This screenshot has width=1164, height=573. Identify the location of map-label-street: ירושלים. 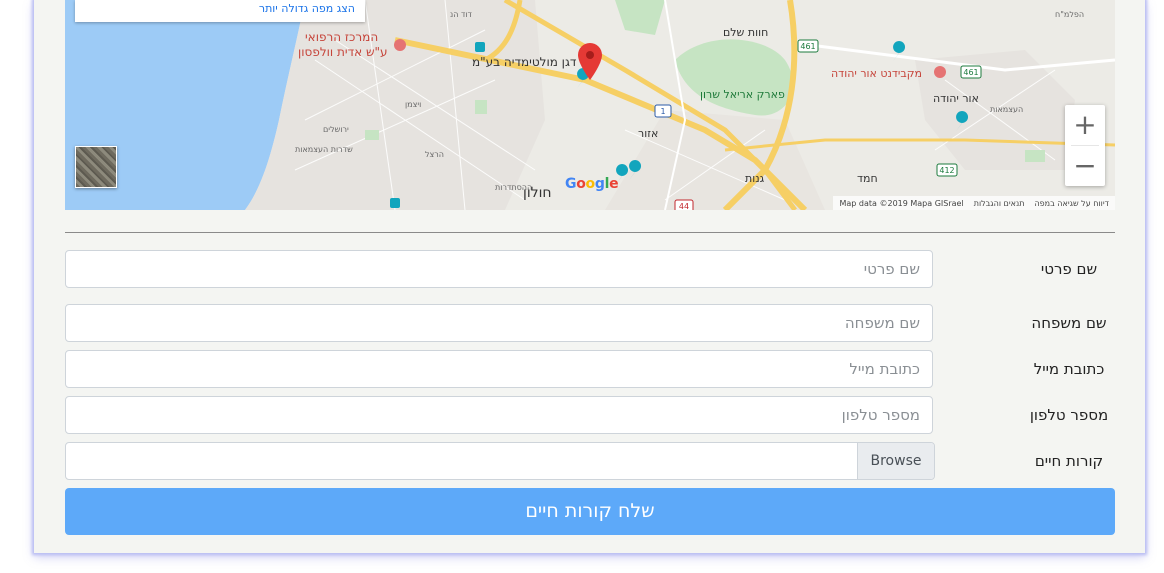
(336, 129).